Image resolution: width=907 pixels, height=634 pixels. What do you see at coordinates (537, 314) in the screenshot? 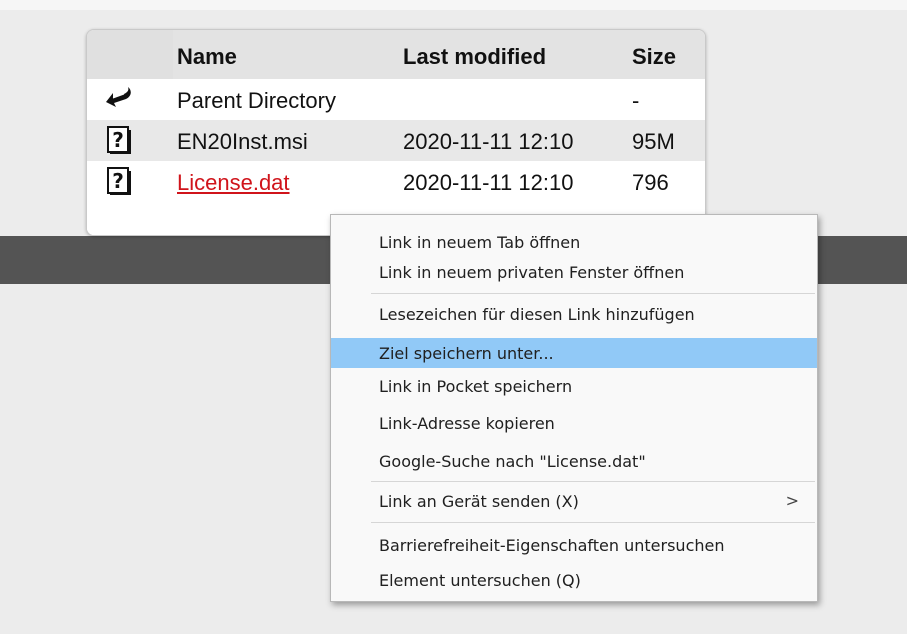
I see `menu-item-label: Lesezeichen für diesen Link hinzufügen` at bounding box center [537, 314].